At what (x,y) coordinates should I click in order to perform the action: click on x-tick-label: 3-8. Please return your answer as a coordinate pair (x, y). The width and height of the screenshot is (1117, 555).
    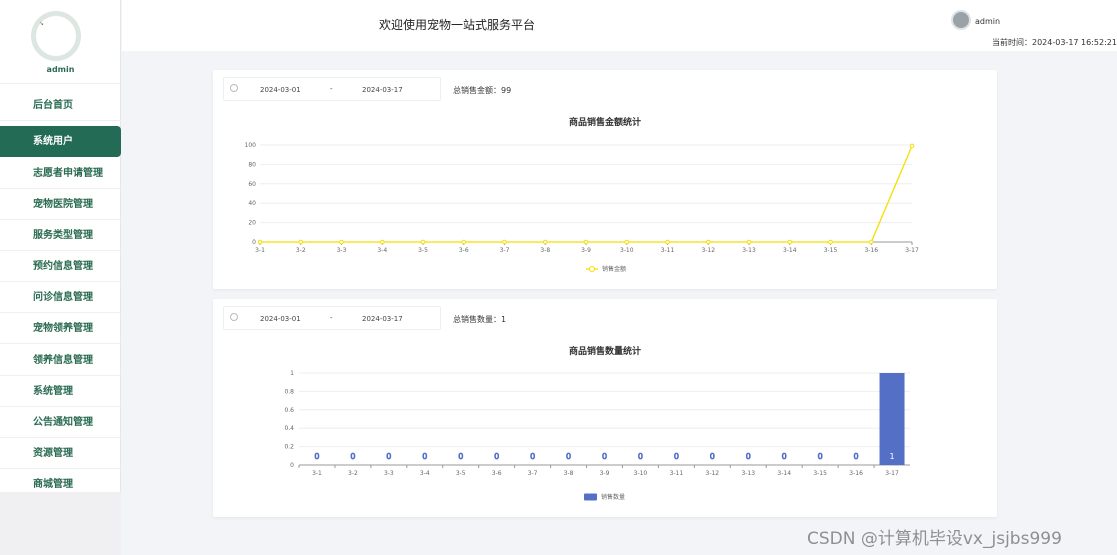
    Looking at the image, I should click on (545, 250).